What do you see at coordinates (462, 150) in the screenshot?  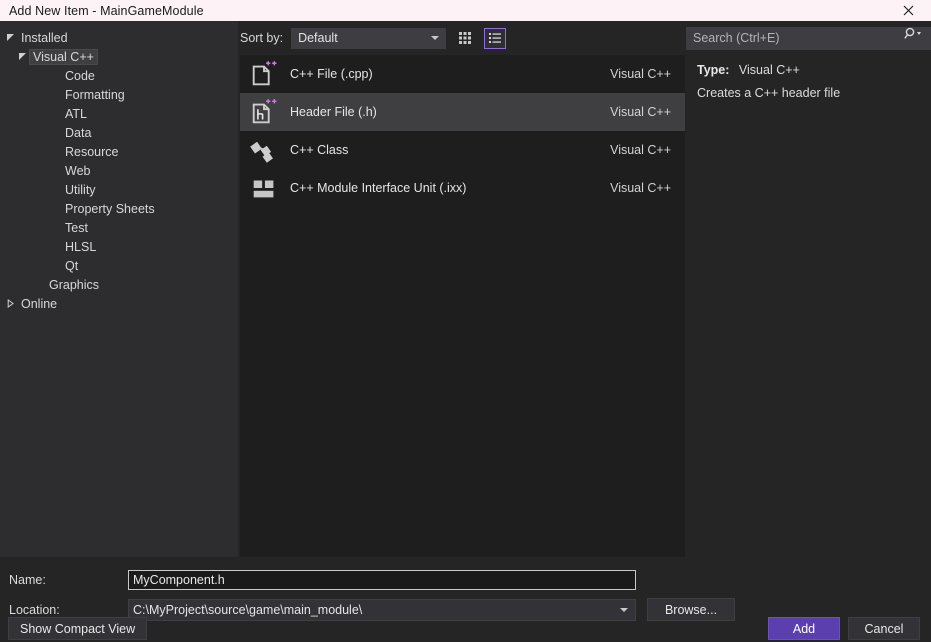 I see `template-list-item: C++ Class Visual C++` at bounding box center [462, 150].